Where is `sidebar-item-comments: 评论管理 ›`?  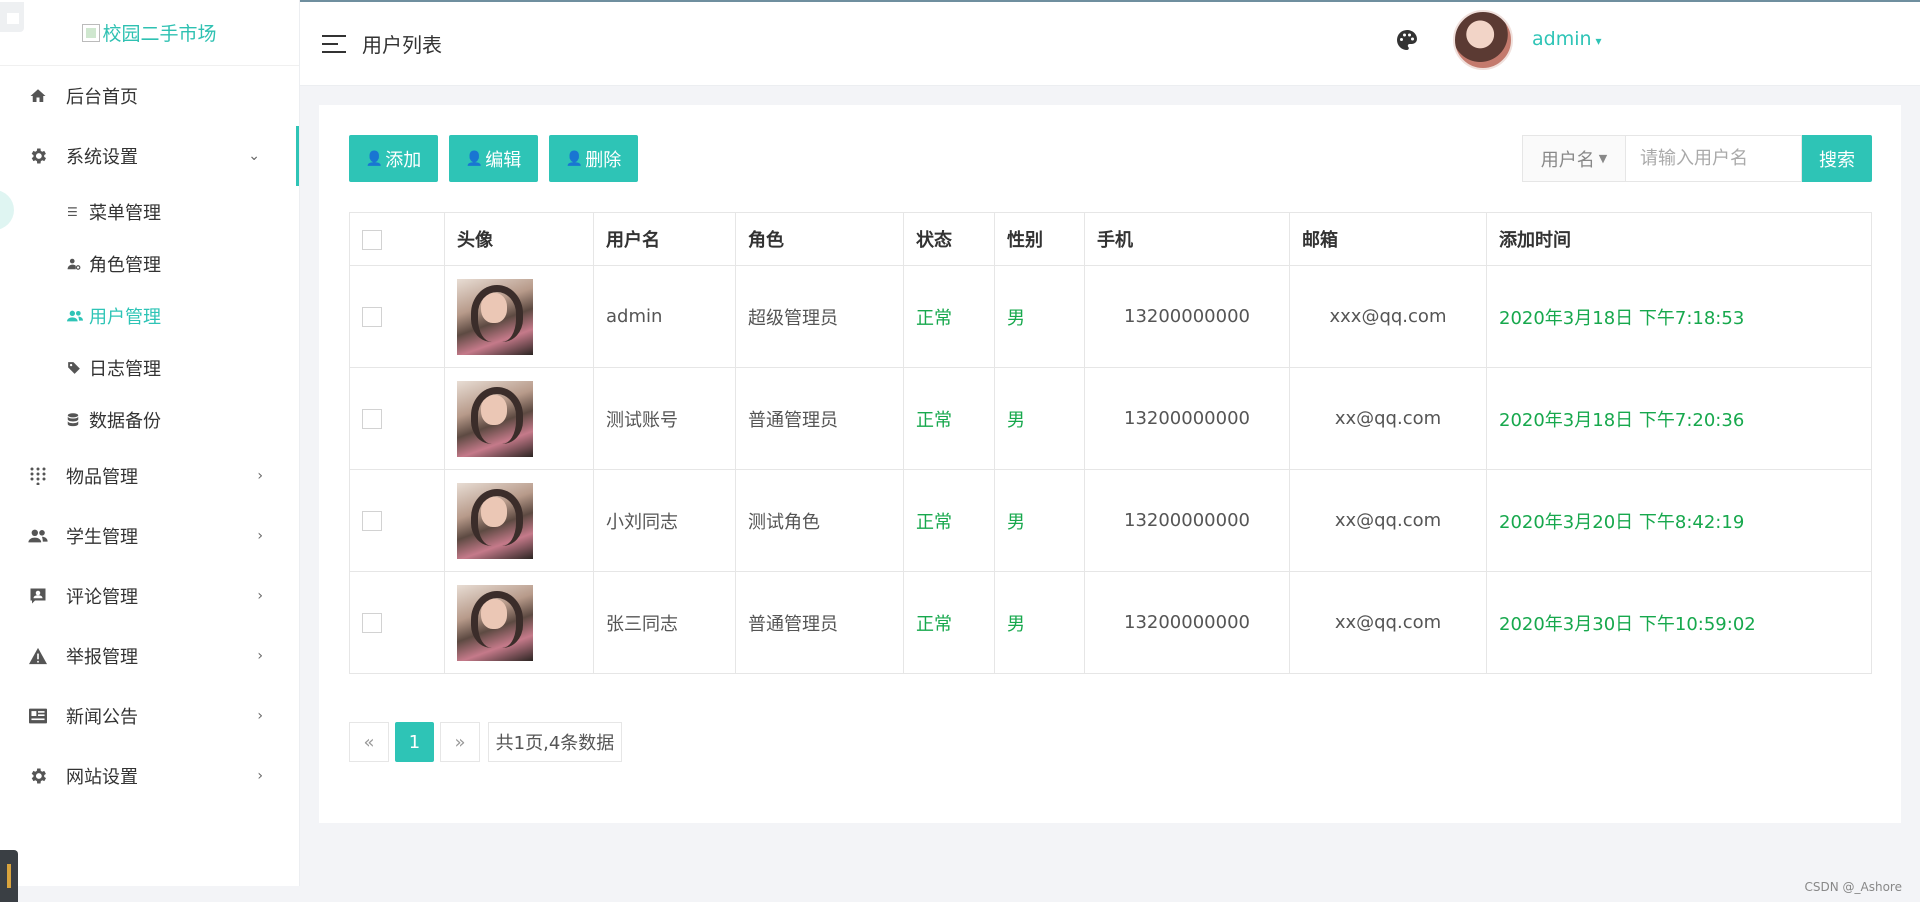 sidebar-item-comments: 评论管理 › is located at coordinates (149, 596).